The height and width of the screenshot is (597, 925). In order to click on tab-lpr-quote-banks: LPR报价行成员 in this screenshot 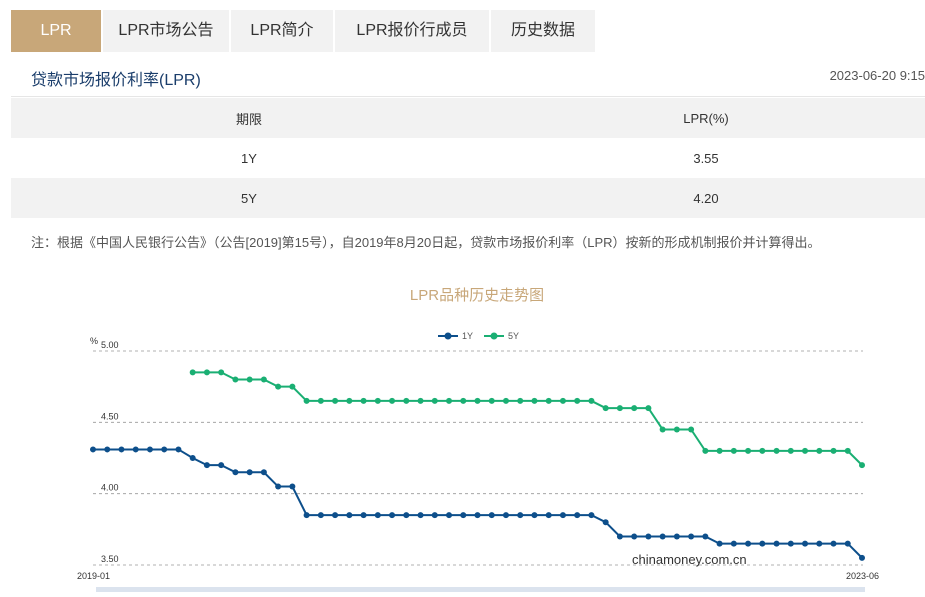, I will do `click(412, 31)`.